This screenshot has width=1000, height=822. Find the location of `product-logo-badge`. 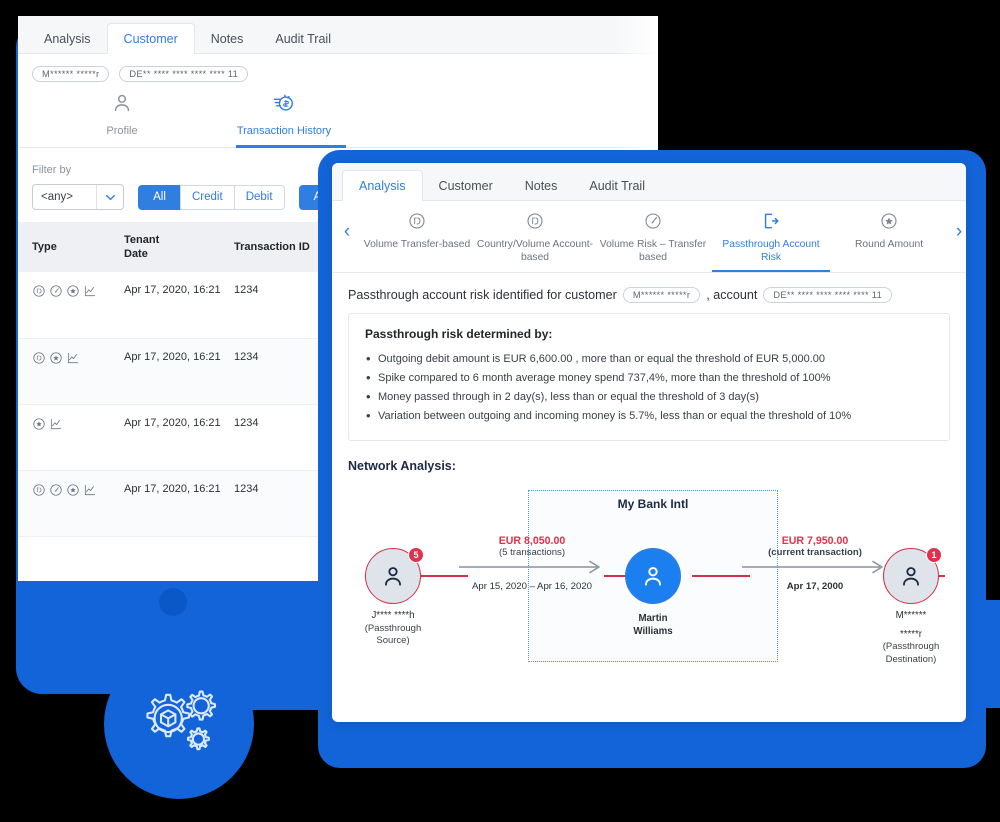

product-logo-badge is located at coordinates (179, 724).